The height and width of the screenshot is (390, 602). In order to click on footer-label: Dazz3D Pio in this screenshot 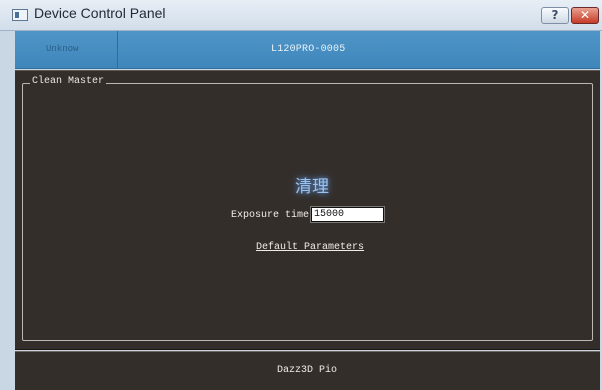, I will do `click(307, 370)`.